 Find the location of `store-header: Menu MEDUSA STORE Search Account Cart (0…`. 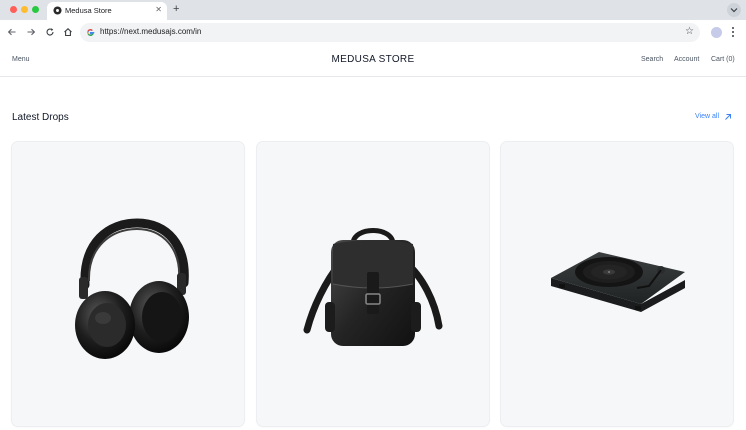

store-header: Menu MEDUSA STORE Search Account Cart (0… is located at coordinates (373, 61).